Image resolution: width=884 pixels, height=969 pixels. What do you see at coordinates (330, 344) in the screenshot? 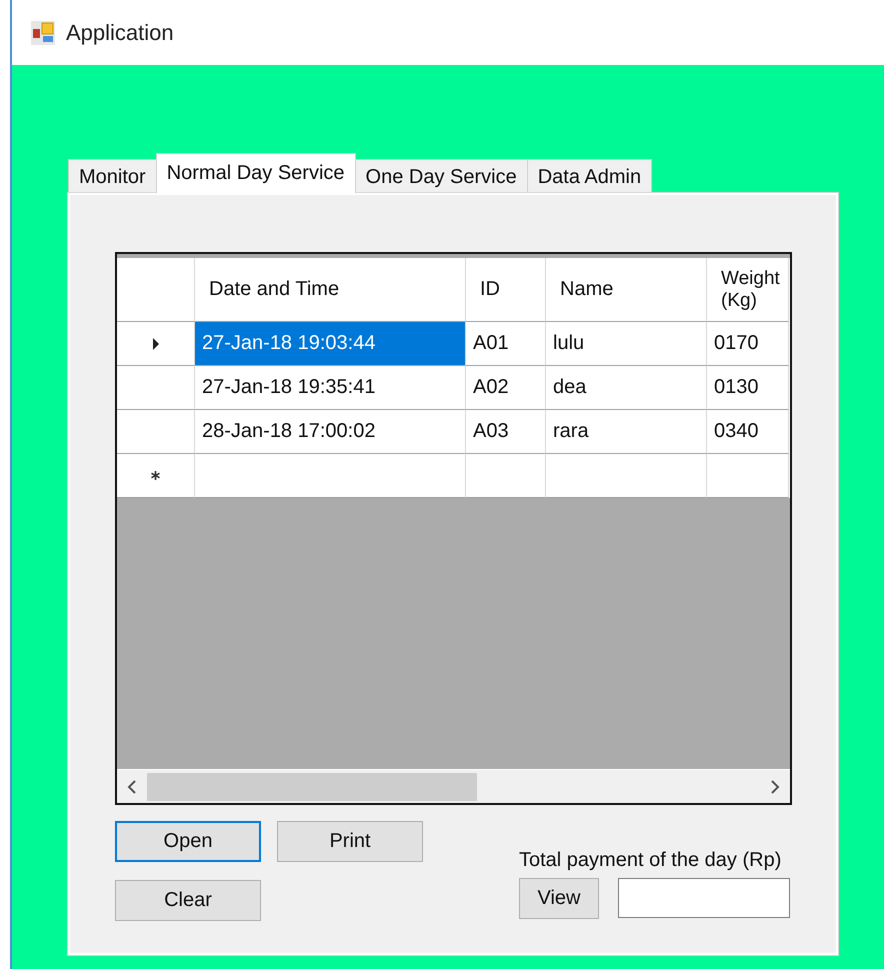
I see `table-cell: 27-Jan-18 19:03:44` at bounding box center [330, 344].